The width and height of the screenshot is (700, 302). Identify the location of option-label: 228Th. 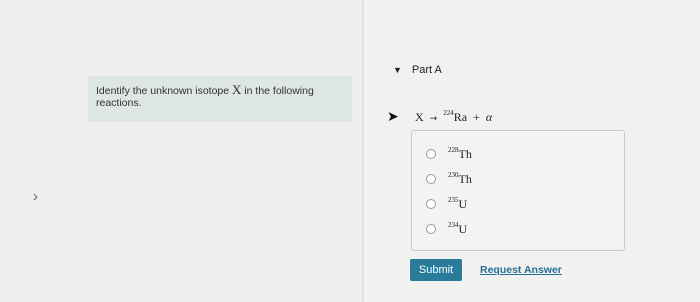
(460, 154).